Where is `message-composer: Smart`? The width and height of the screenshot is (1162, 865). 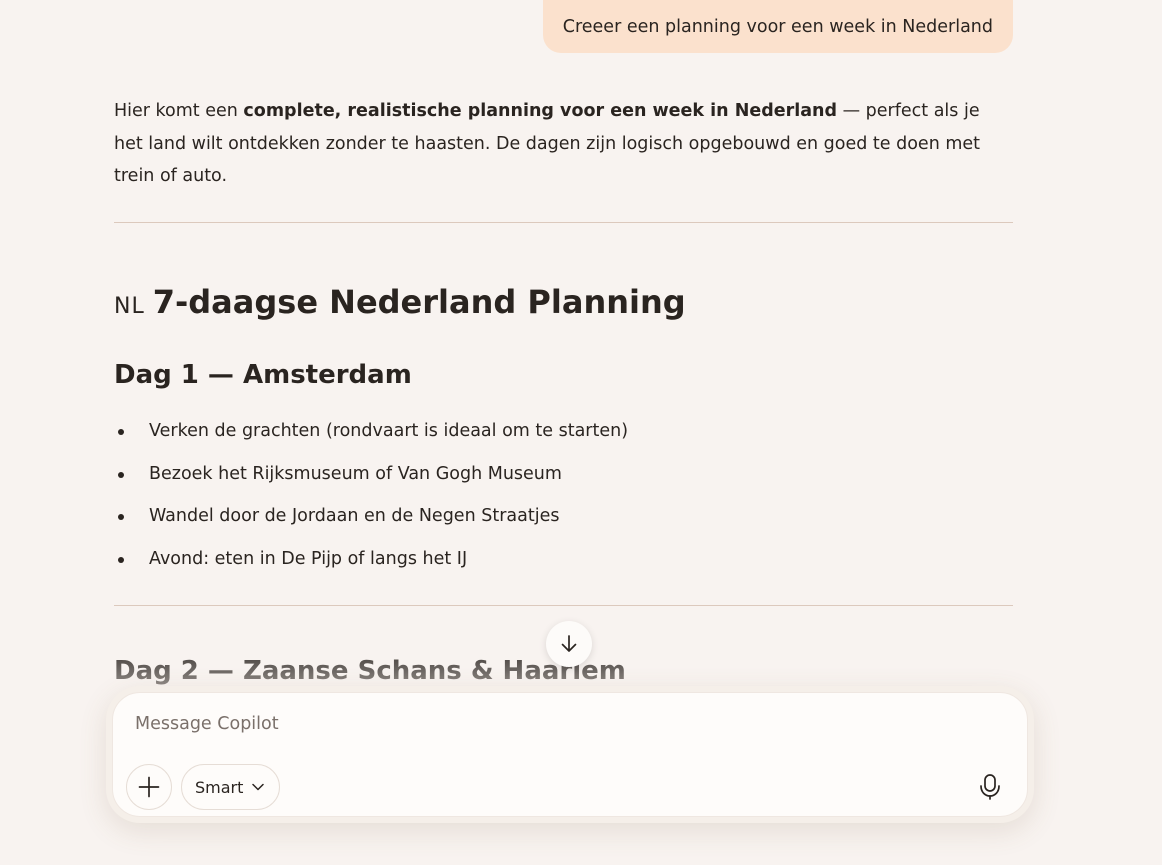 message-composer: Smart is located at coordinates (570, 754).